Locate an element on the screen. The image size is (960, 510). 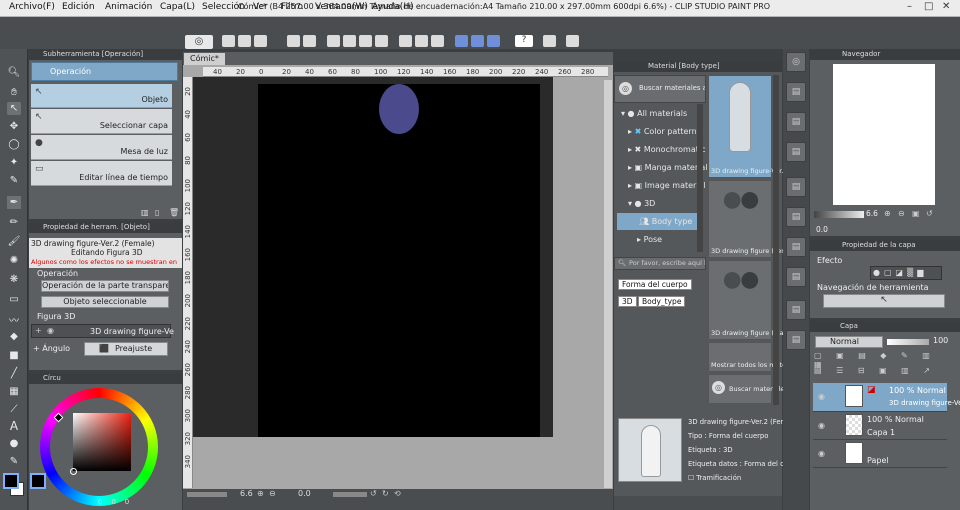
menu-animacion: Animación is located at coordinates (128, 7).